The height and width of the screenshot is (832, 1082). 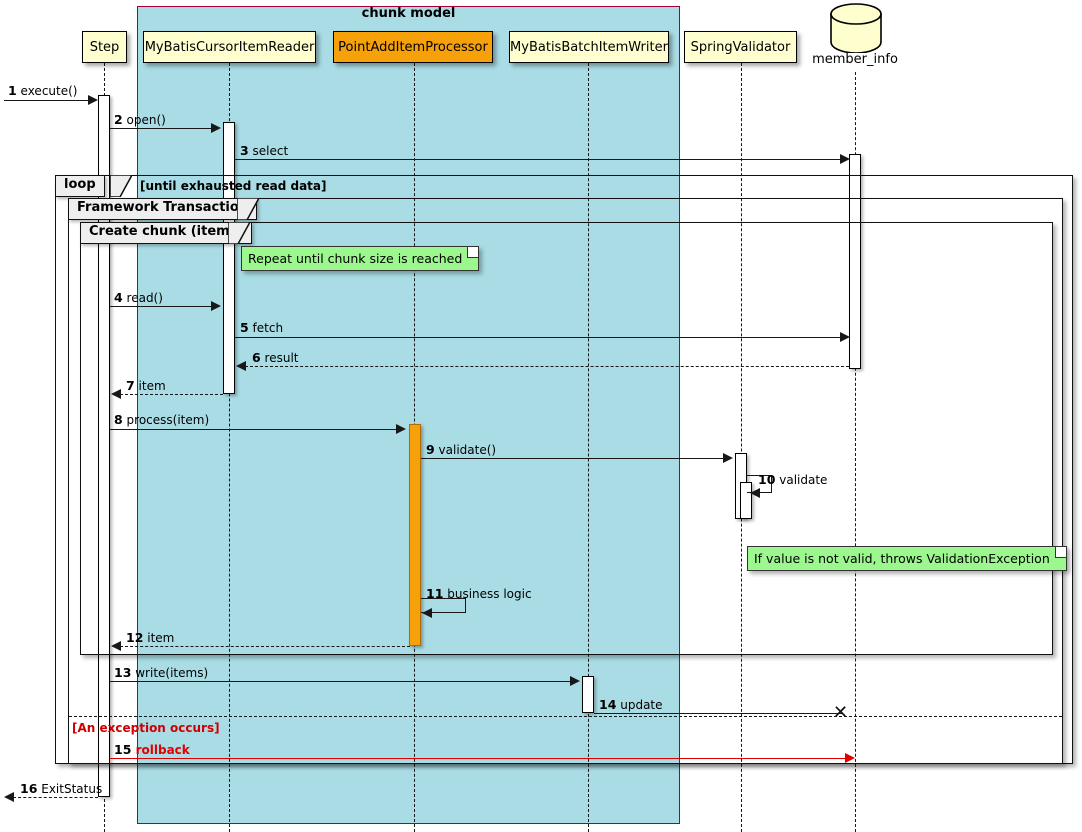 I want to click on message-9-label: 9 validate(), so click(x=461, y=449).